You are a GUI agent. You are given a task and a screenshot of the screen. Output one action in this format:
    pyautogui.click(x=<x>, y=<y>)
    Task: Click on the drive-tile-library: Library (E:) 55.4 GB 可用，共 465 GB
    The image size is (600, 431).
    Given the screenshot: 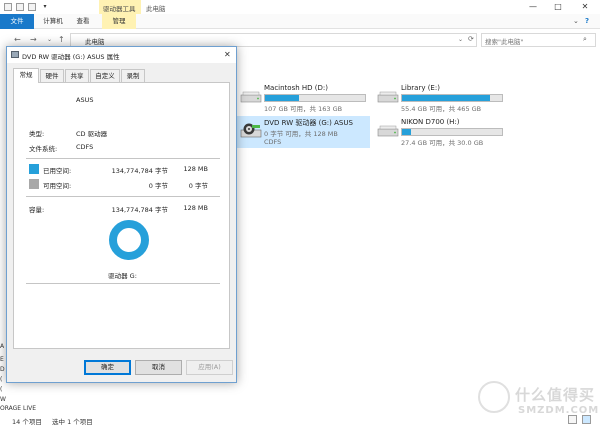 What is the action you would take?
    pyautogui.click(x=440, y=97)
    